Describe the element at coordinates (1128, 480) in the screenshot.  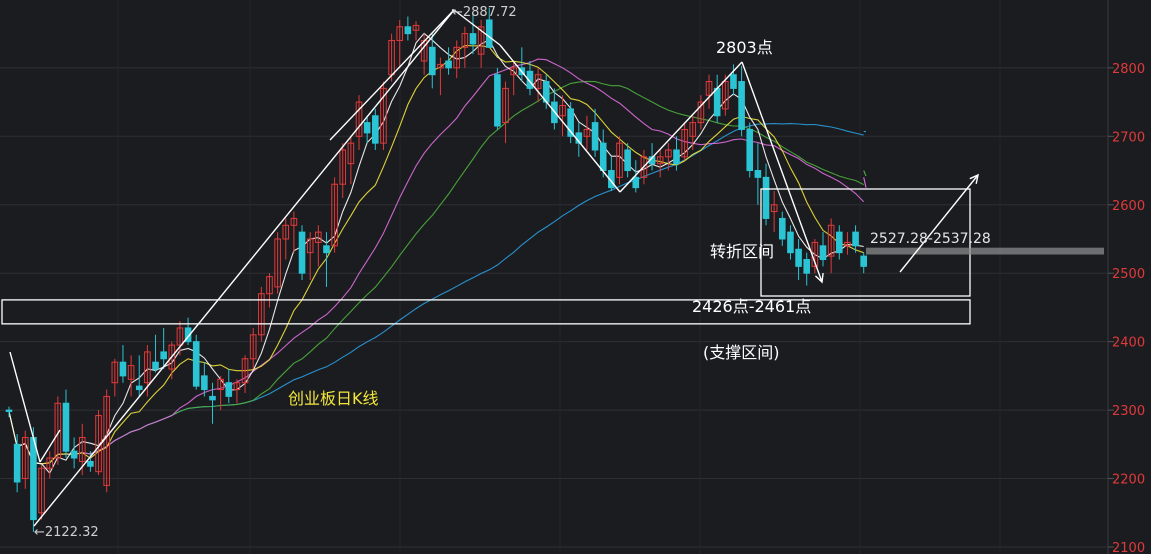
I see `y-tick-label: 2200` at that location.